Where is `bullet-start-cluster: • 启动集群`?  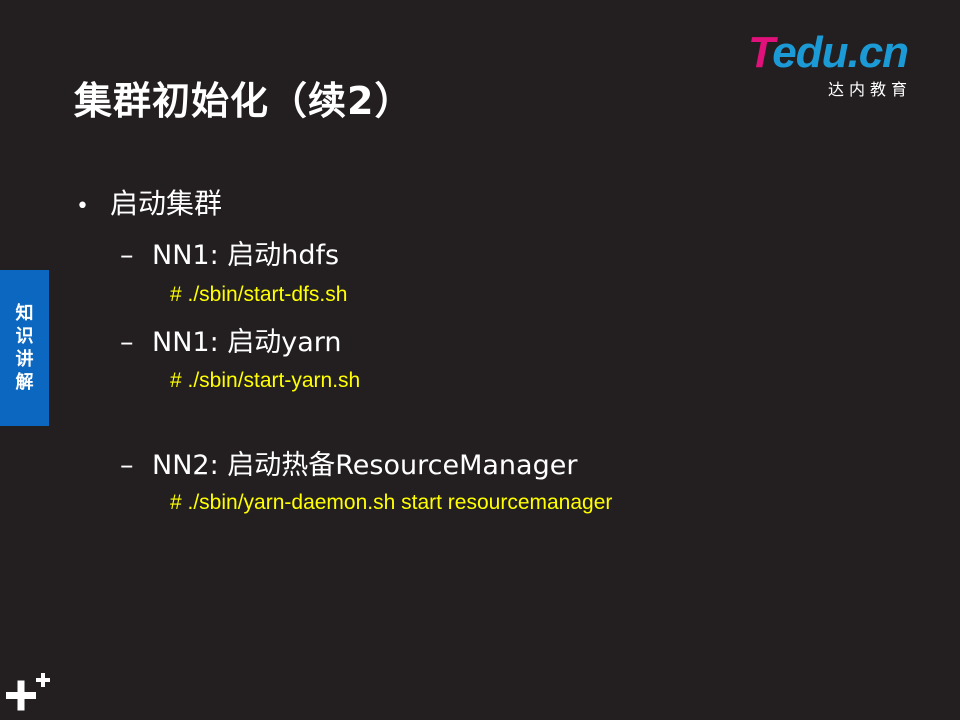
bullet-start-cluster: • 启动集群 is located at coordinates (149, 202).